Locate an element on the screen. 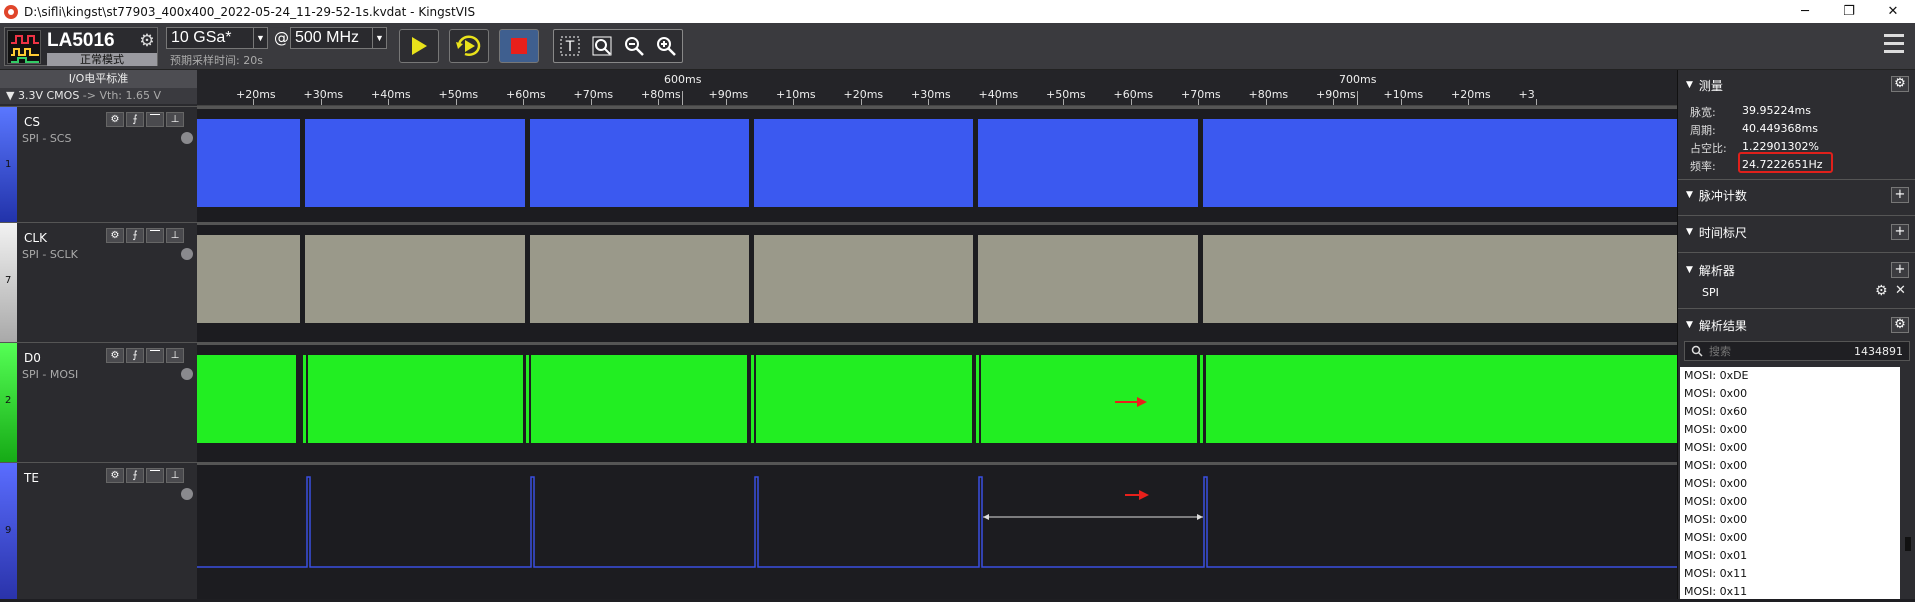 Image resolution: width=1915 pixels, height=602 pixels. add-pulse-count-button: + is located at coordinates (1900, 195).